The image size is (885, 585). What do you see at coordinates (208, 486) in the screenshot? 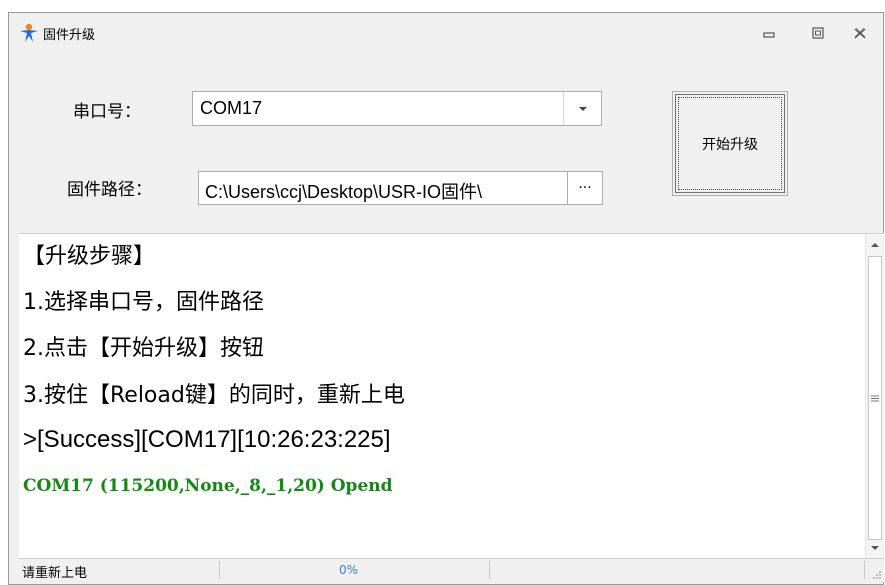
I see `log-line: COM17 (115200,None,_8,_1,20) Opend` at bounding box center [208, 486].